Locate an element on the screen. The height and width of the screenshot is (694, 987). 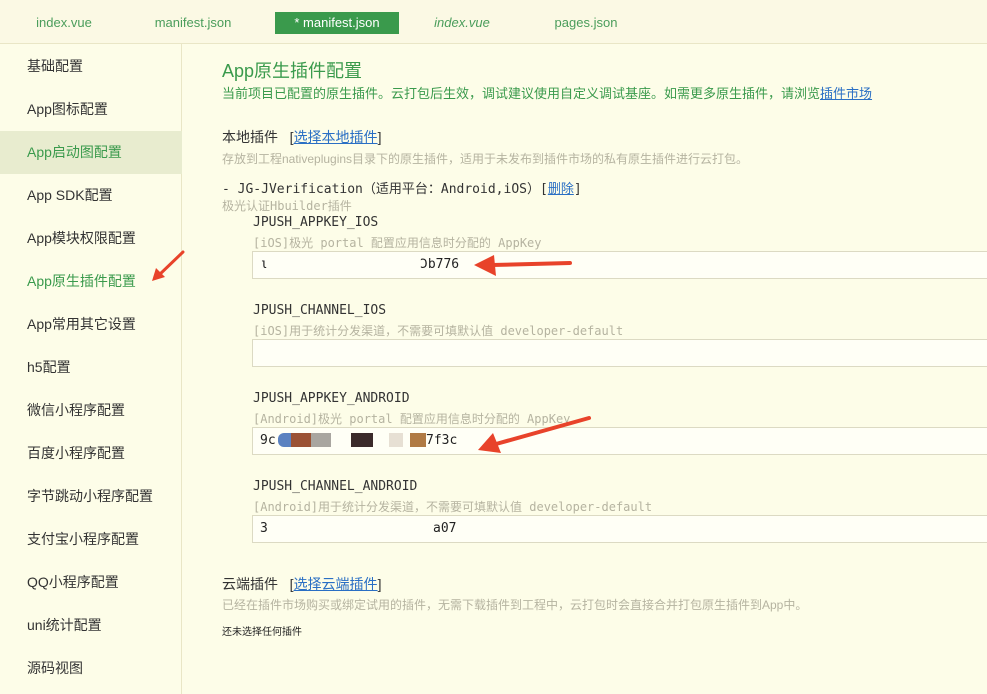
sidebar-item-app-icon: App图标配置 is located at coordinates (91, 109).